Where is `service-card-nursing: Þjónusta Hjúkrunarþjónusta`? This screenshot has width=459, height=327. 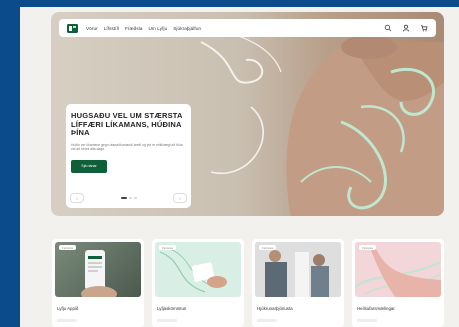 service-card-nursing: Þjónusta Hjúkrunarþjónusta is located at coordinates (298, 283).